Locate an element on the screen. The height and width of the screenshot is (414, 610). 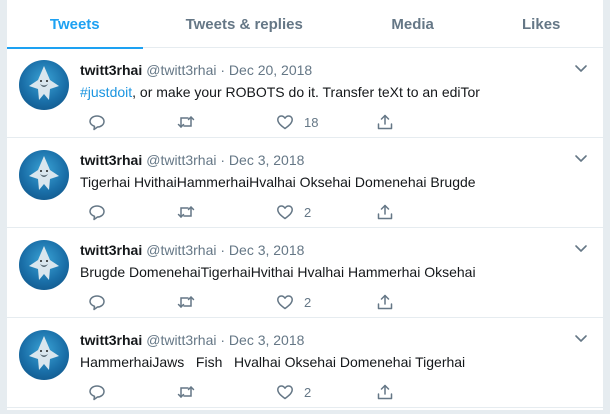
profile-tabs: Tweets Tweets & replies Media Likes is located at coordinates (305, 24).